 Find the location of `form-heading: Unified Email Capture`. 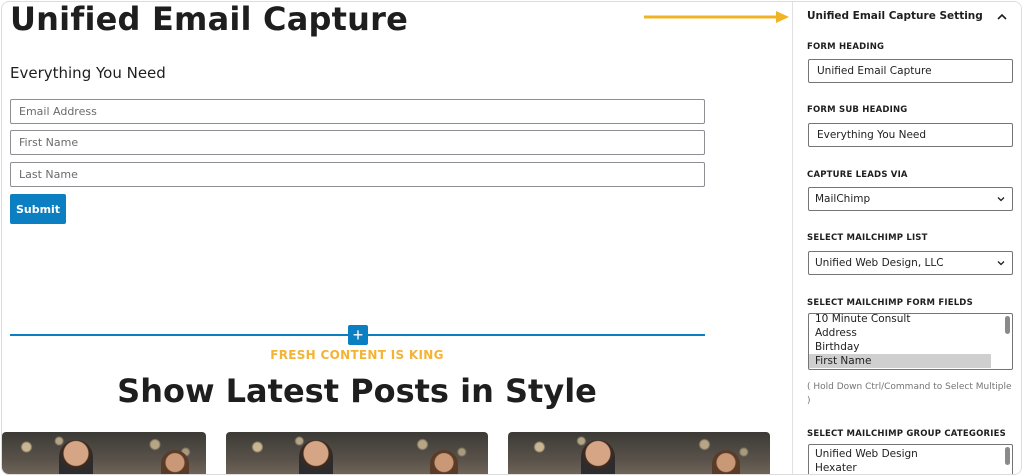

form-heading: Unified Email Capture is located at coordinates (209, 20).